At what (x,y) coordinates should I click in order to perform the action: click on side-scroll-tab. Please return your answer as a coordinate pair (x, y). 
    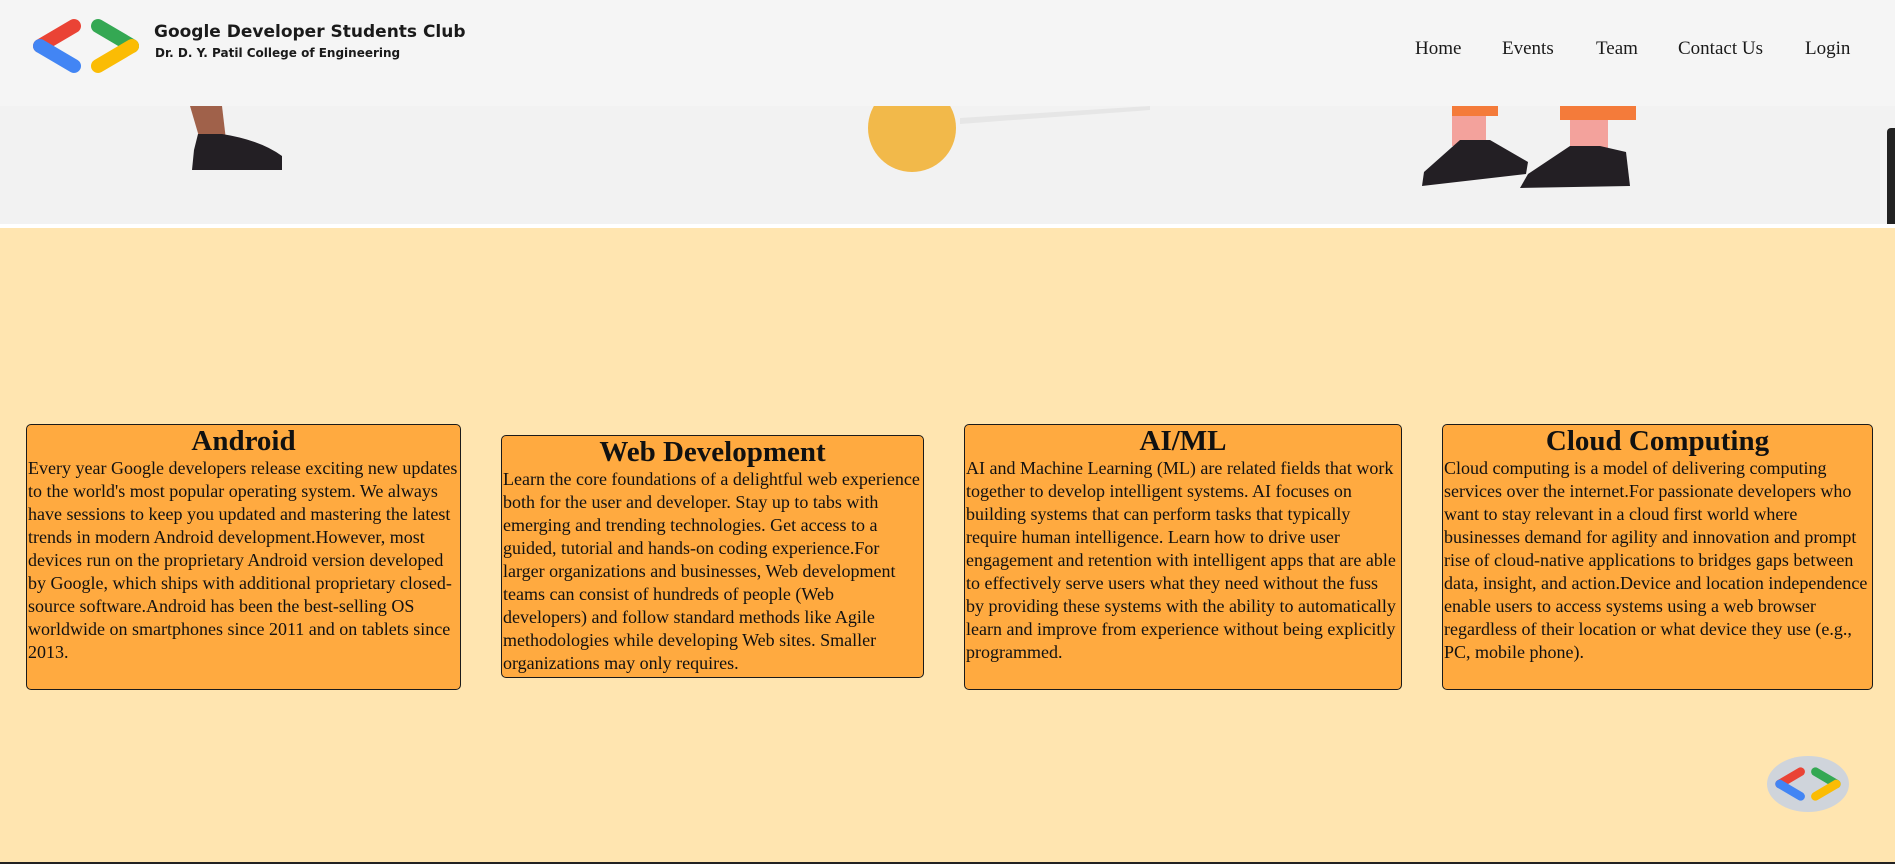
    Looking at the image, I should click on (1891, 176).